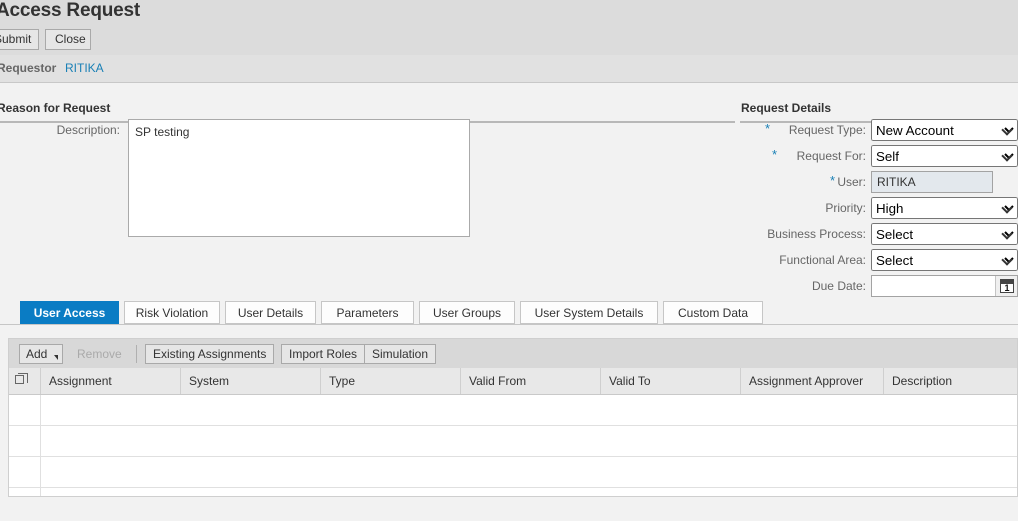  I want to click on priority-select-wrap: High, so click(944, 208).